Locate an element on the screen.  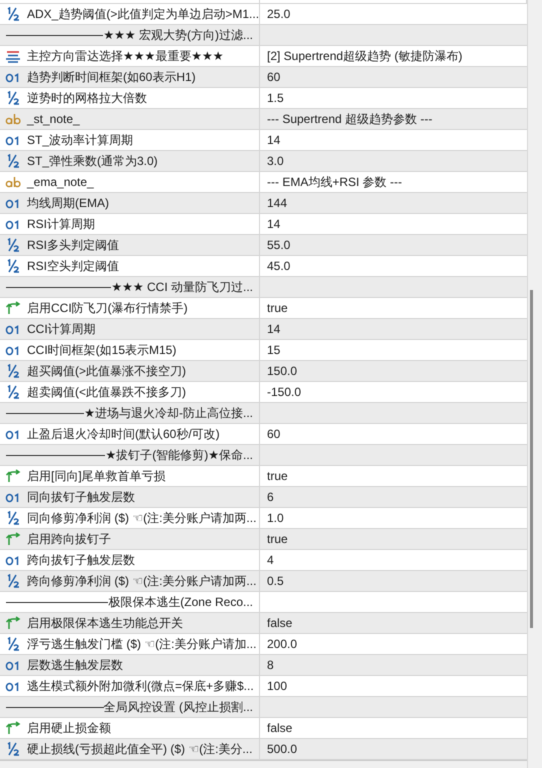
parameter-name: ST_波动率计算周期 is located at coordinates (80, 140).